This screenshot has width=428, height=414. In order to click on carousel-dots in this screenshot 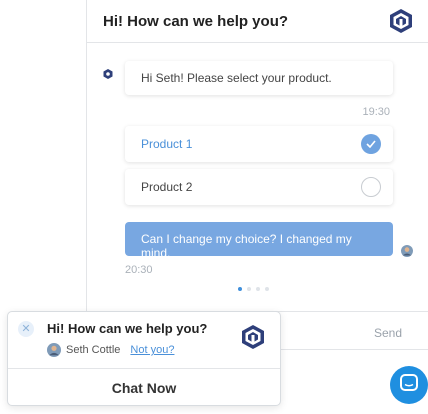, I will do `click(253, 289)`.